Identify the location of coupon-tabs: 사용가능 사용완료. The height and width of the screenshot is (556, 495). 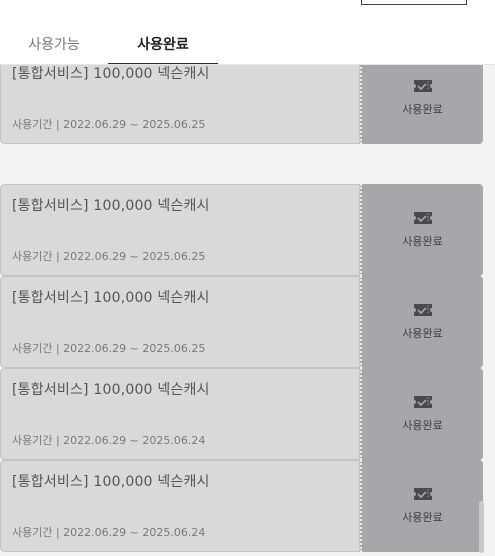
(247, 45).